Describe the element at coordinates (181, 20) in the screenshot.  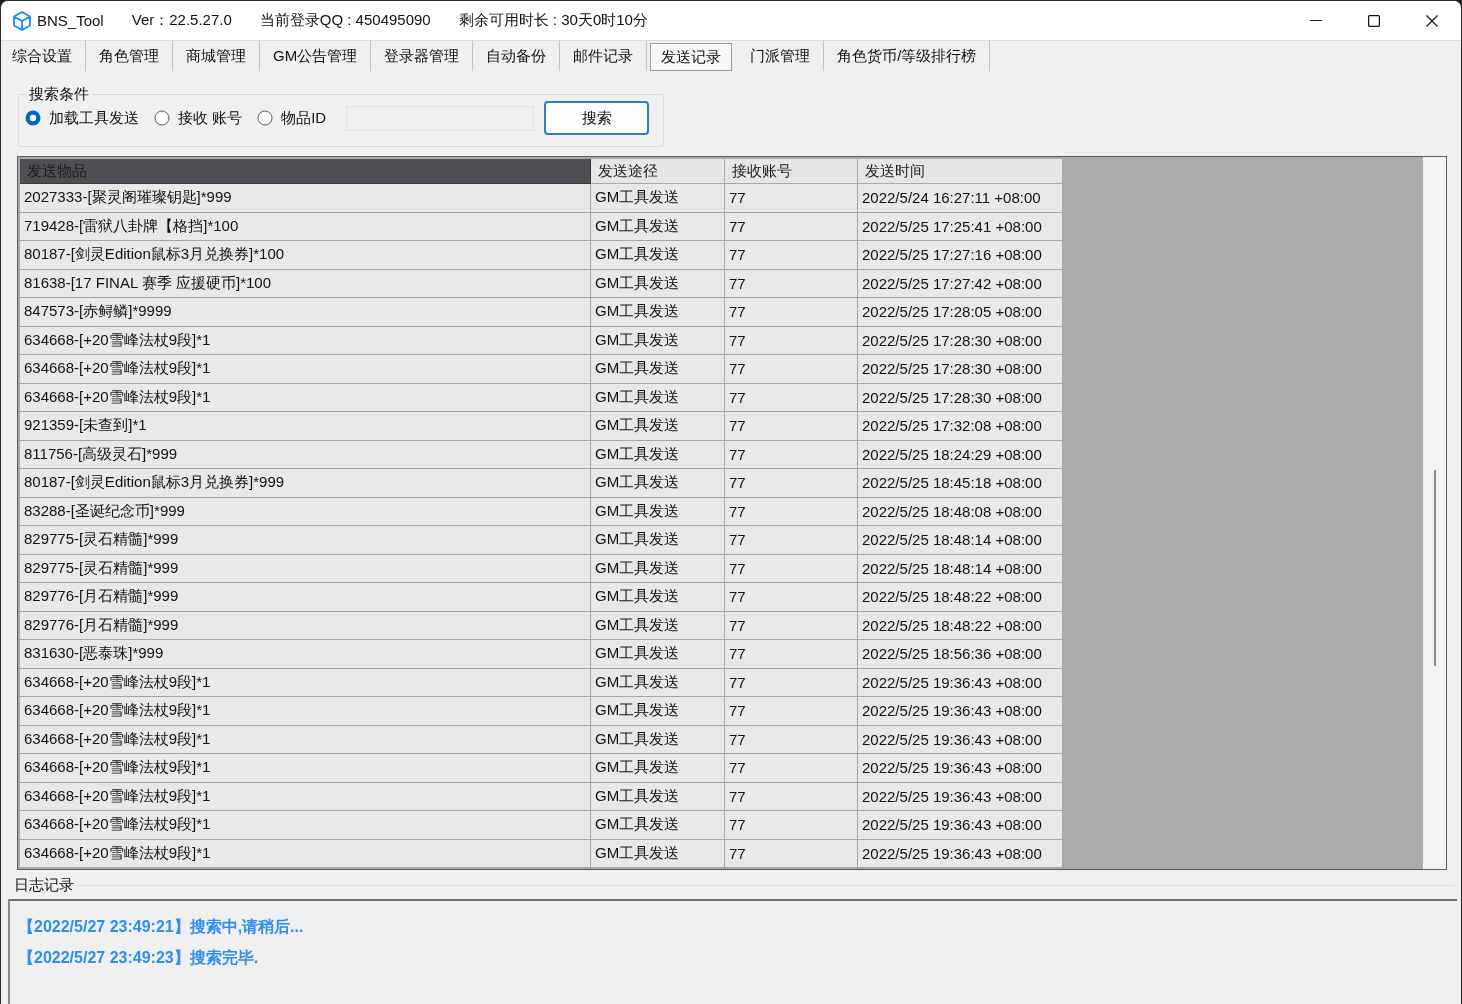
I see `version-label: Ver：22.5.27.0` at that location.